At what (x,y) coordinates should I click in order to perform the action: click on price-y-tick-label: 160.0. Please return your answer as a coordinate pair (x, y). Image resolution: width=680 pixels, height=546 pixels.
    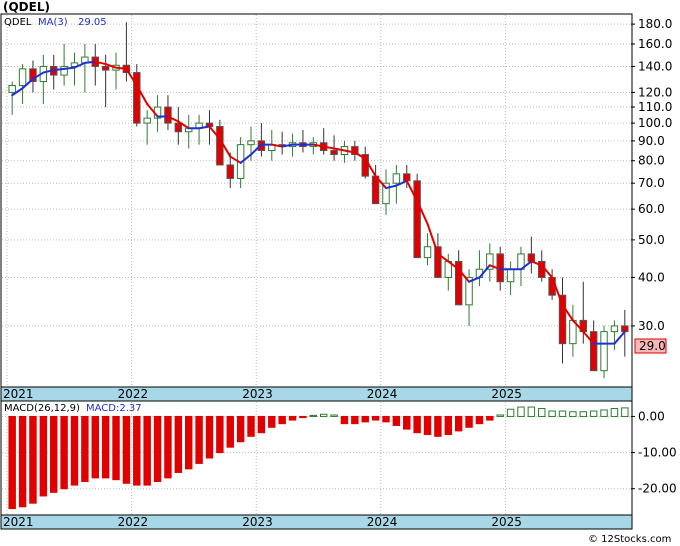
    Looking at the image, I should click on (655, 44).